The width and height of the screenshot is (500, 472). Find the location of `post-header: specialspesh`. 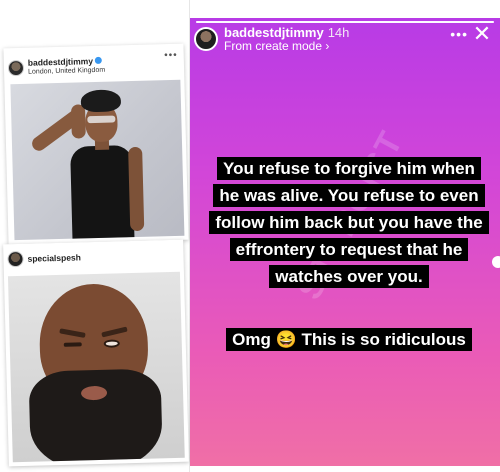

post-header: specialspesh is located at coordinates (93, 257).